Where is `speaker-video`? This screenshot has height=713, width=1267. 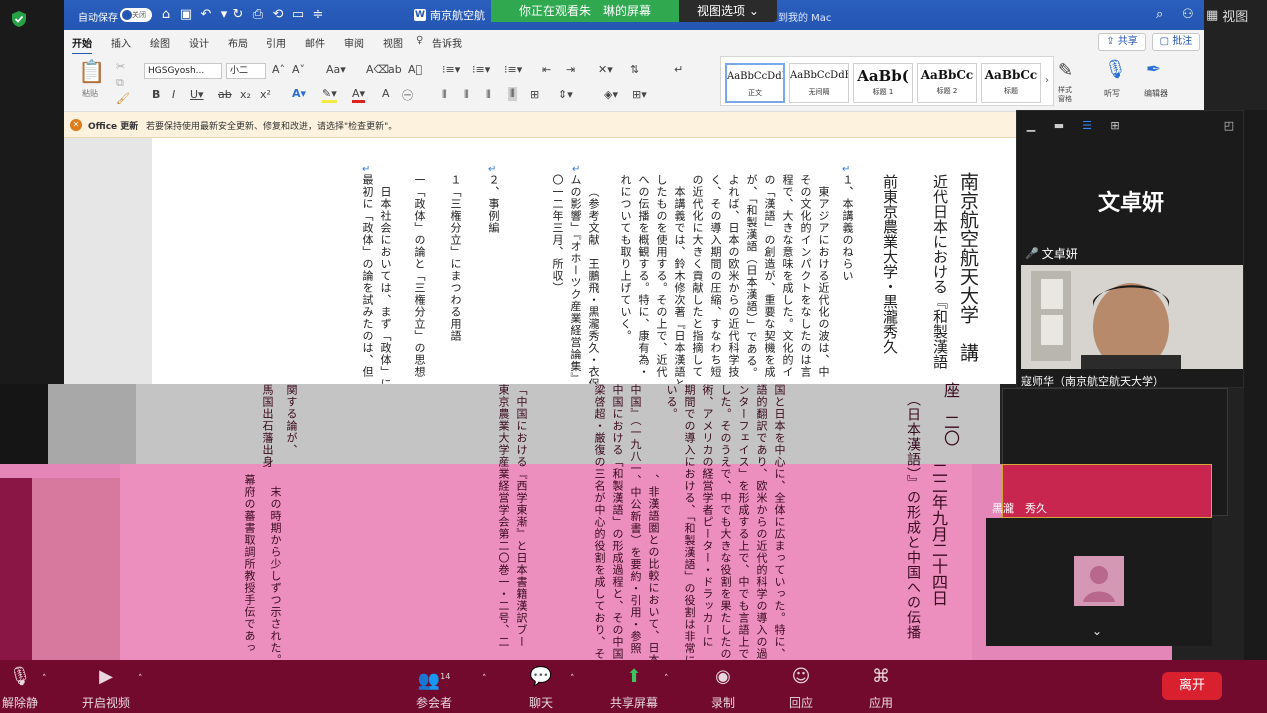 speaker-video is located at coordinates (1132, 317).